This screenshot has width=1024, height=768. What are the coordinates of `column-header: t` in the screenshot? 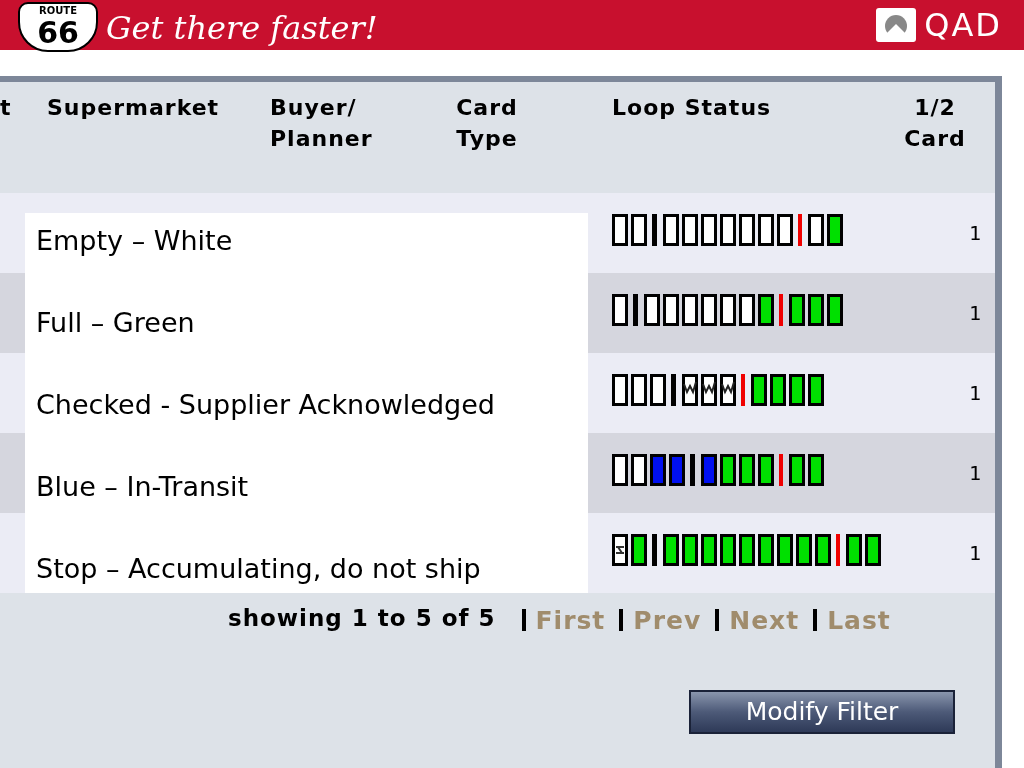 It's located at (6, 108).